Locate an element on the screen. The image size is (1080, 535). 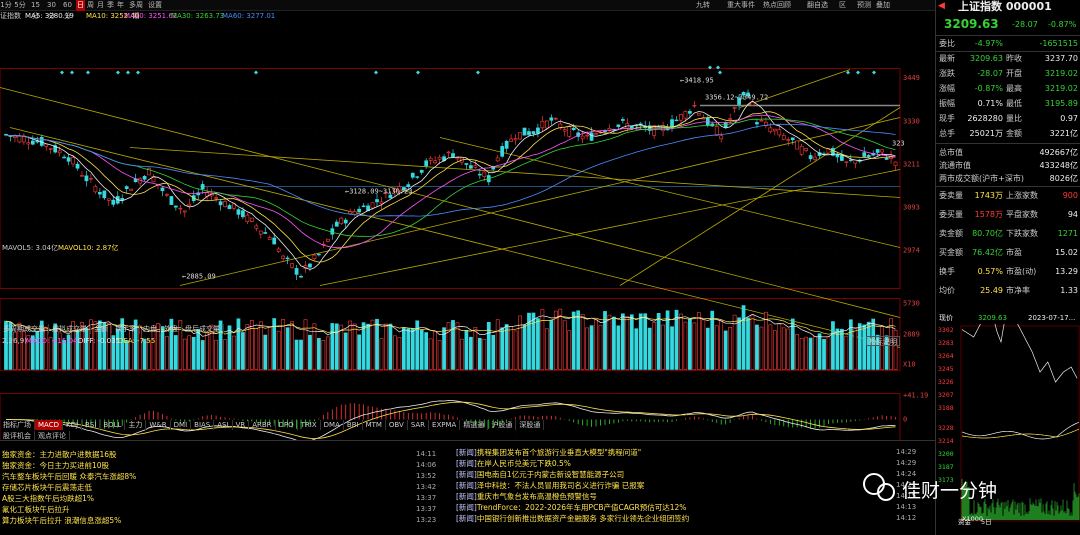
indicator-tab-2: KDJ is located at coordinates (73, 425).